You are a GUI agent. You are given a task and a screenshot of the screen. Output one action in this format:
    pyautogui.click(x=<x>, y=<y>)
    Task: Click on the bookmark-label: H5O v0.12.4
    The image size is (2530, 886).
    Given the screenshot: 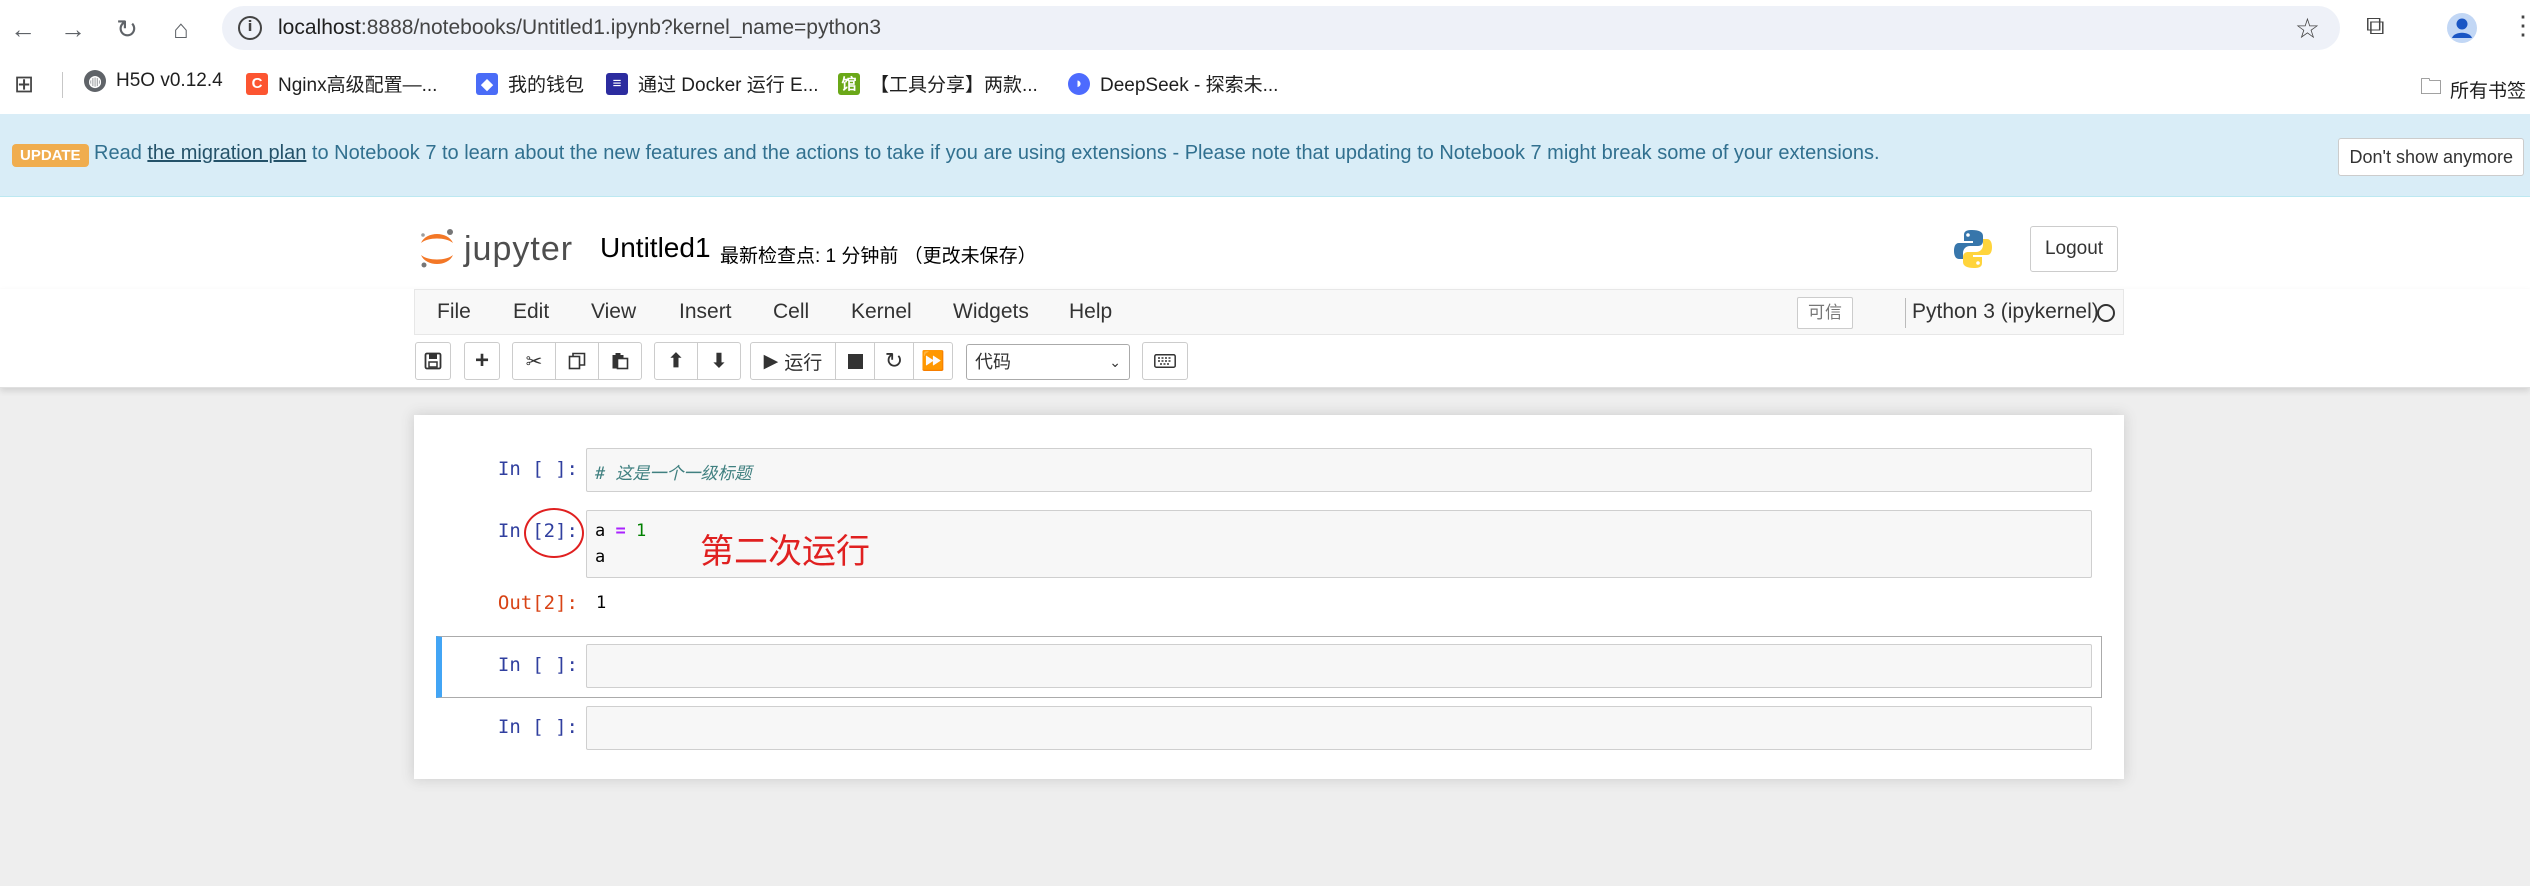 What is the action you would take?
    pyautogui.click(x=169, y=80)
    